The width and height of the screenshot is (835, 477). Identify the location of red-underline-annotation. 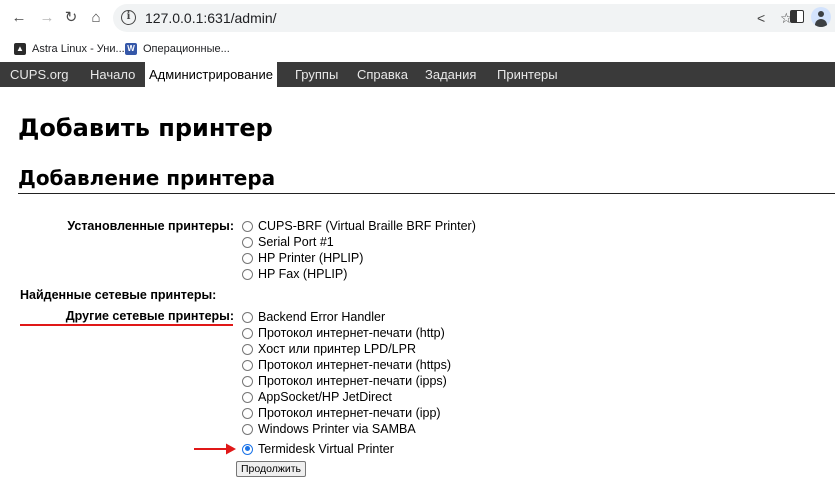
(126, 325).